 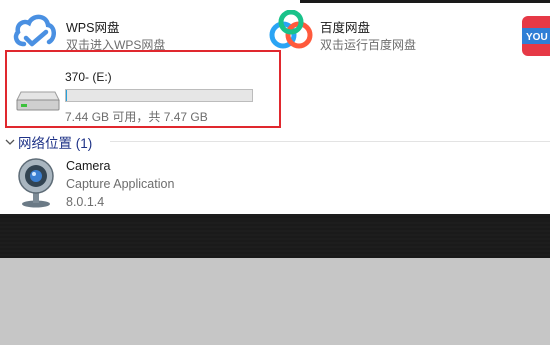 I want to click on drive-label: 370- (E:), so click(x=88, y=77).